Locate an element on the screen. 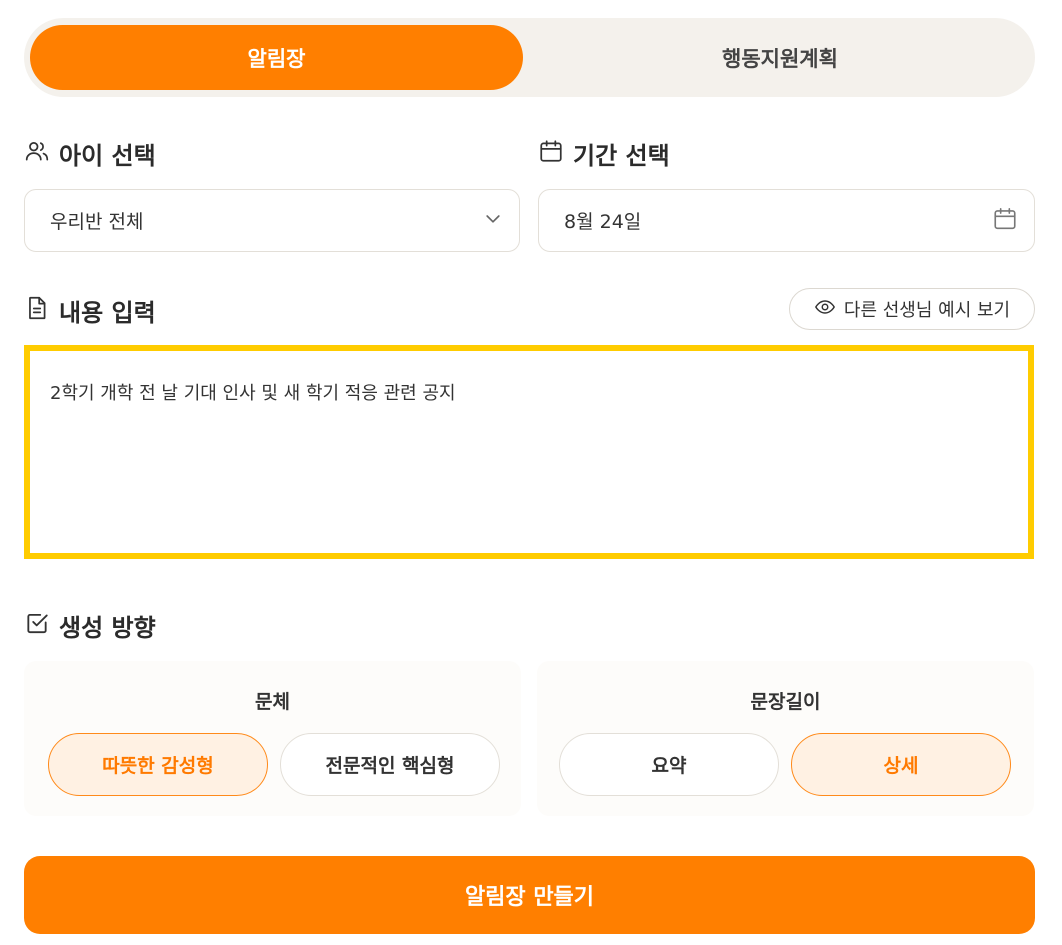 This screenshot has height=945, width=1062. users-icon is located at coordinates (37, 154).